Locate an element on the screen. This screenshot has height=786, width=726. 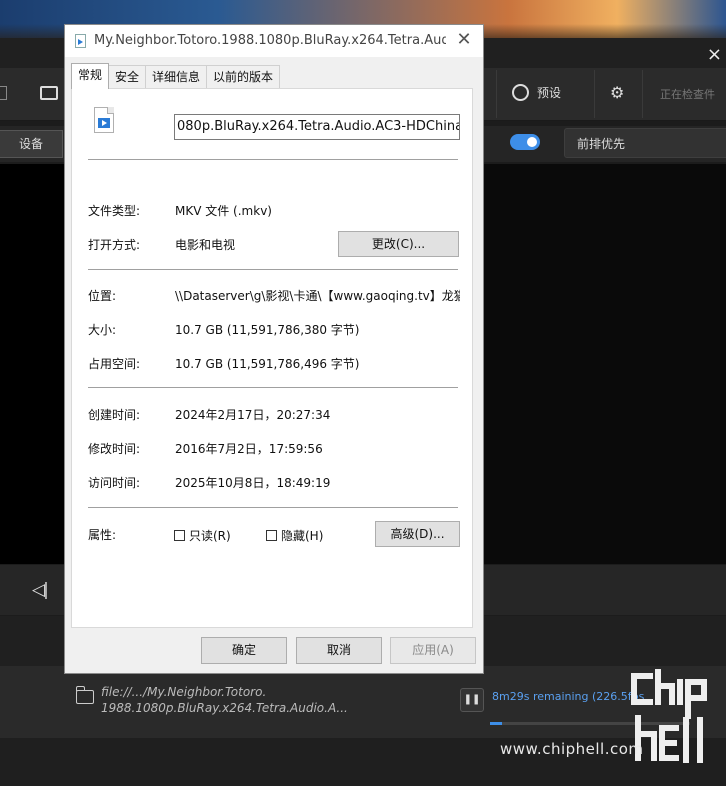
tab-previous-versions: 以前的版本 is located at coordinates (243, 76).